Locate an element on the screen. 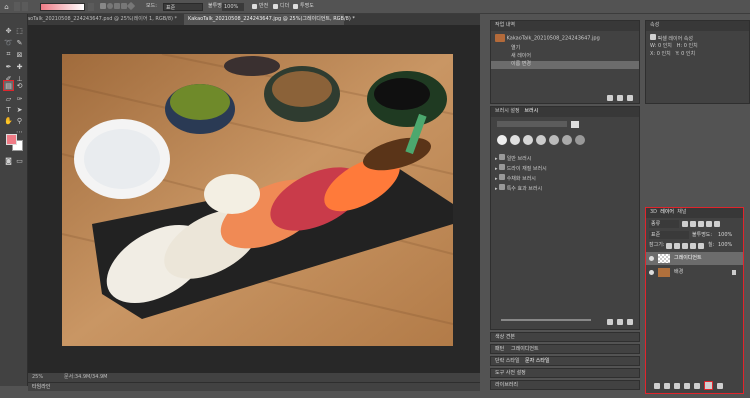 The height and width of the screenshot is (398, 750). tool-preset-dropdown is located at coordinates (25, 6).